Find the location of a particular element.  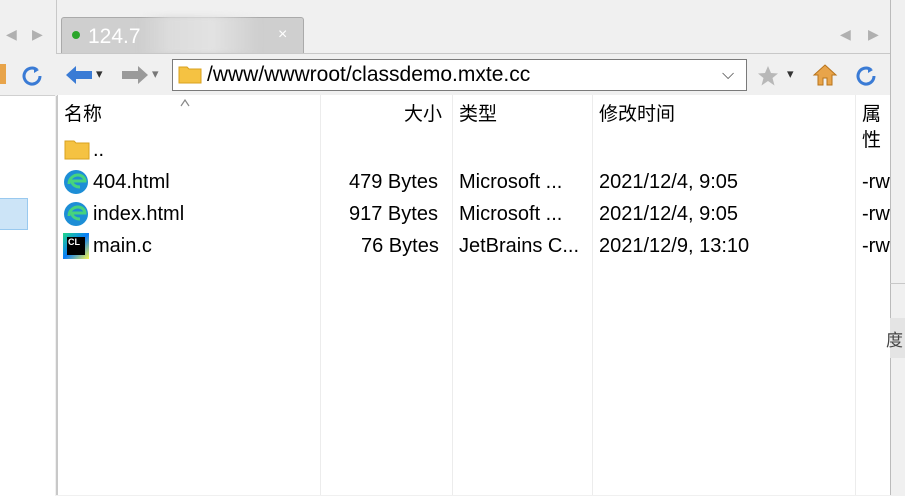

tab-close-icon: × is located at coordinates (282, 35).